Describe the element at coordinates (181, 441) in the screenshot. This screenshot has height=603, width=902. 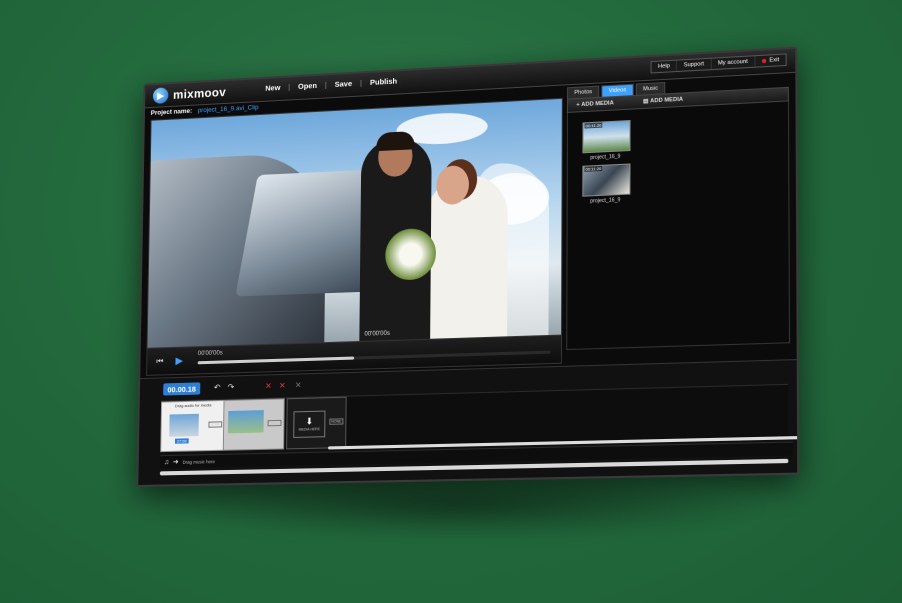
I see `clip-duration: 27:00` at that location.